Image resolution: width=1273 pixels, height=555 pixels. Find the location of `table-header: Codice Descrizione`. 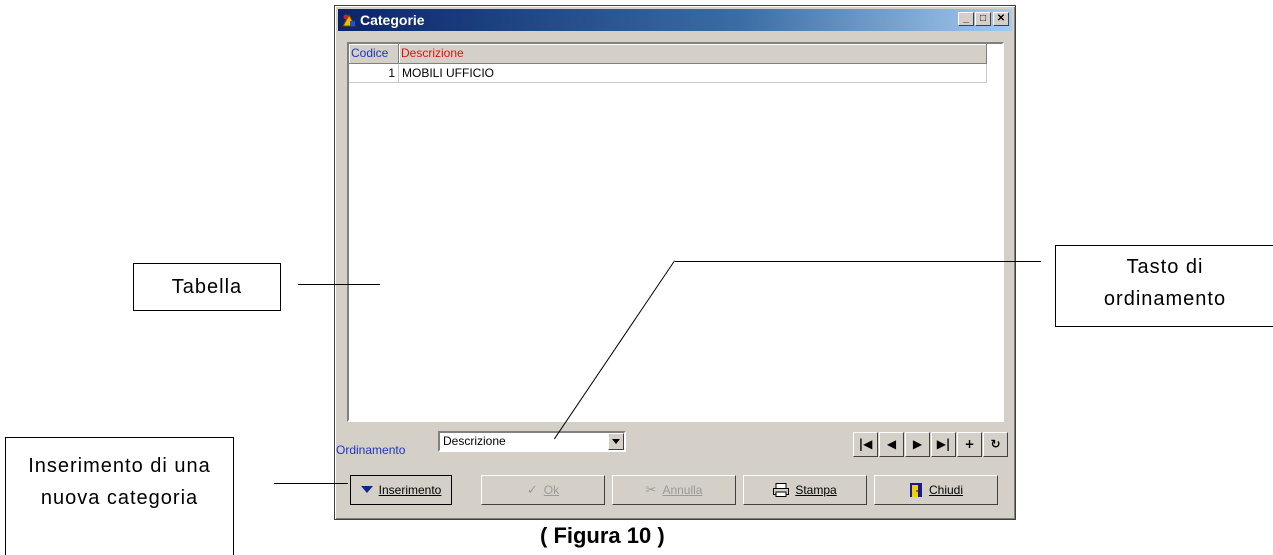

table-header: Codice Descrizione is located at coordinates (668, 54).